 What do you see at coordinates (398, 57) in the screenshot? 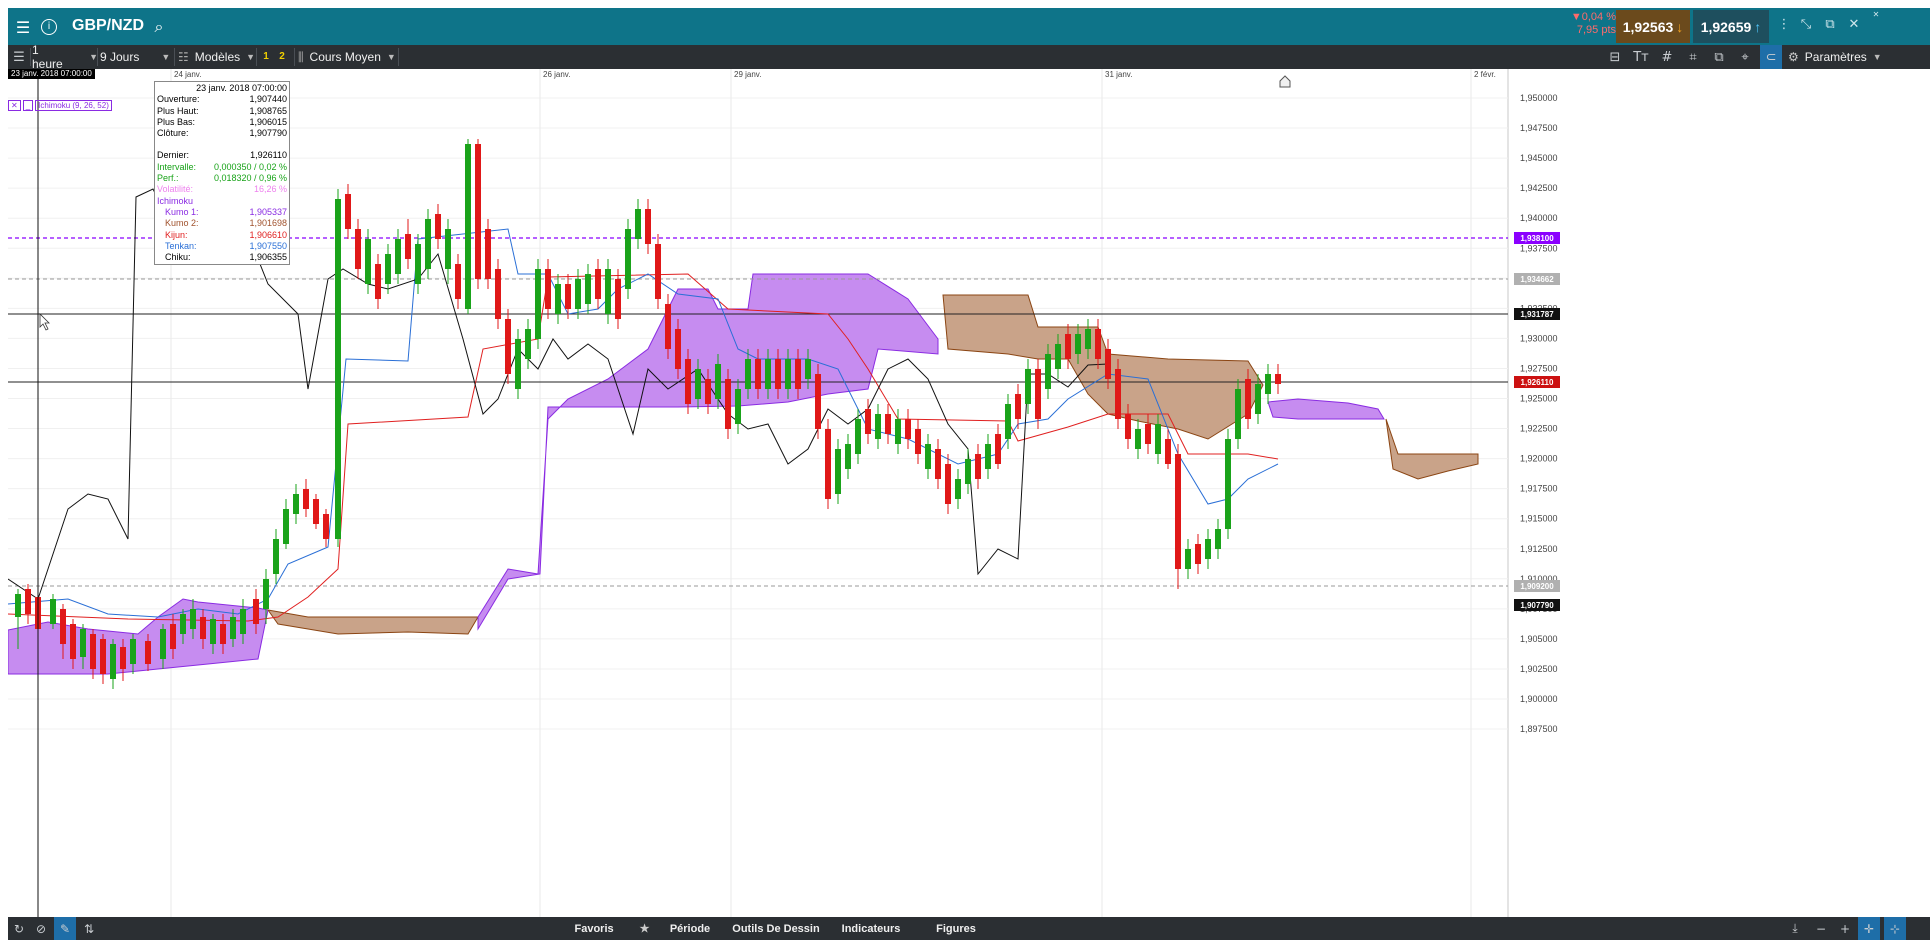
I see `separator` at bounding box center [398, 57].